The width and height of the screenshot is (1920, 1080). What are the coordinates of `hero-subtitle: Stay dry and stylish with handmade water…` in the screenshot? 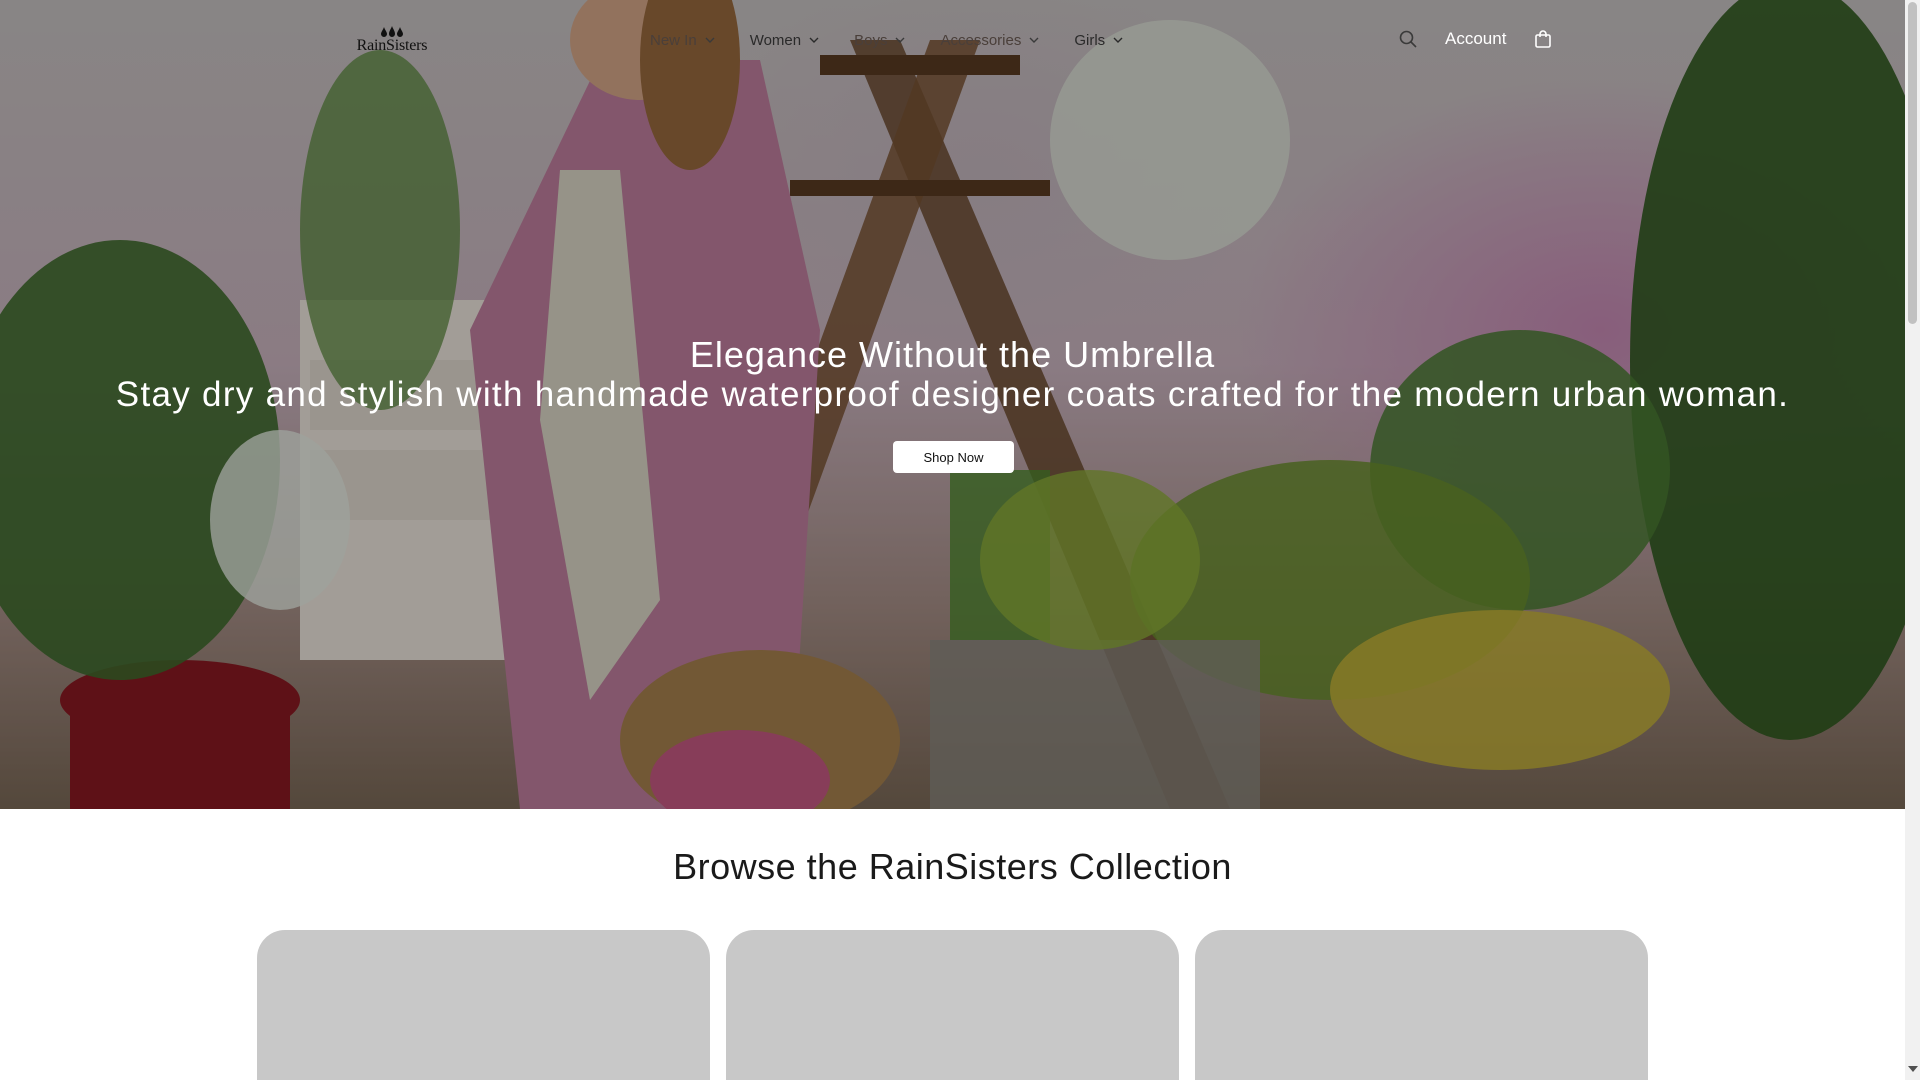 It's located at (952, 394).